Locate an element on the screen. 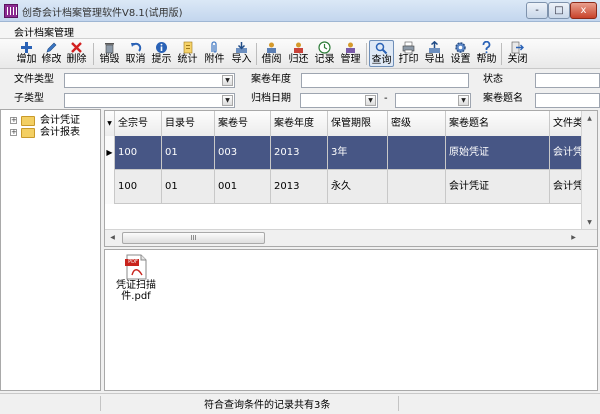 The image size is (600, 414). year-input is located at coordinates (385, 80).